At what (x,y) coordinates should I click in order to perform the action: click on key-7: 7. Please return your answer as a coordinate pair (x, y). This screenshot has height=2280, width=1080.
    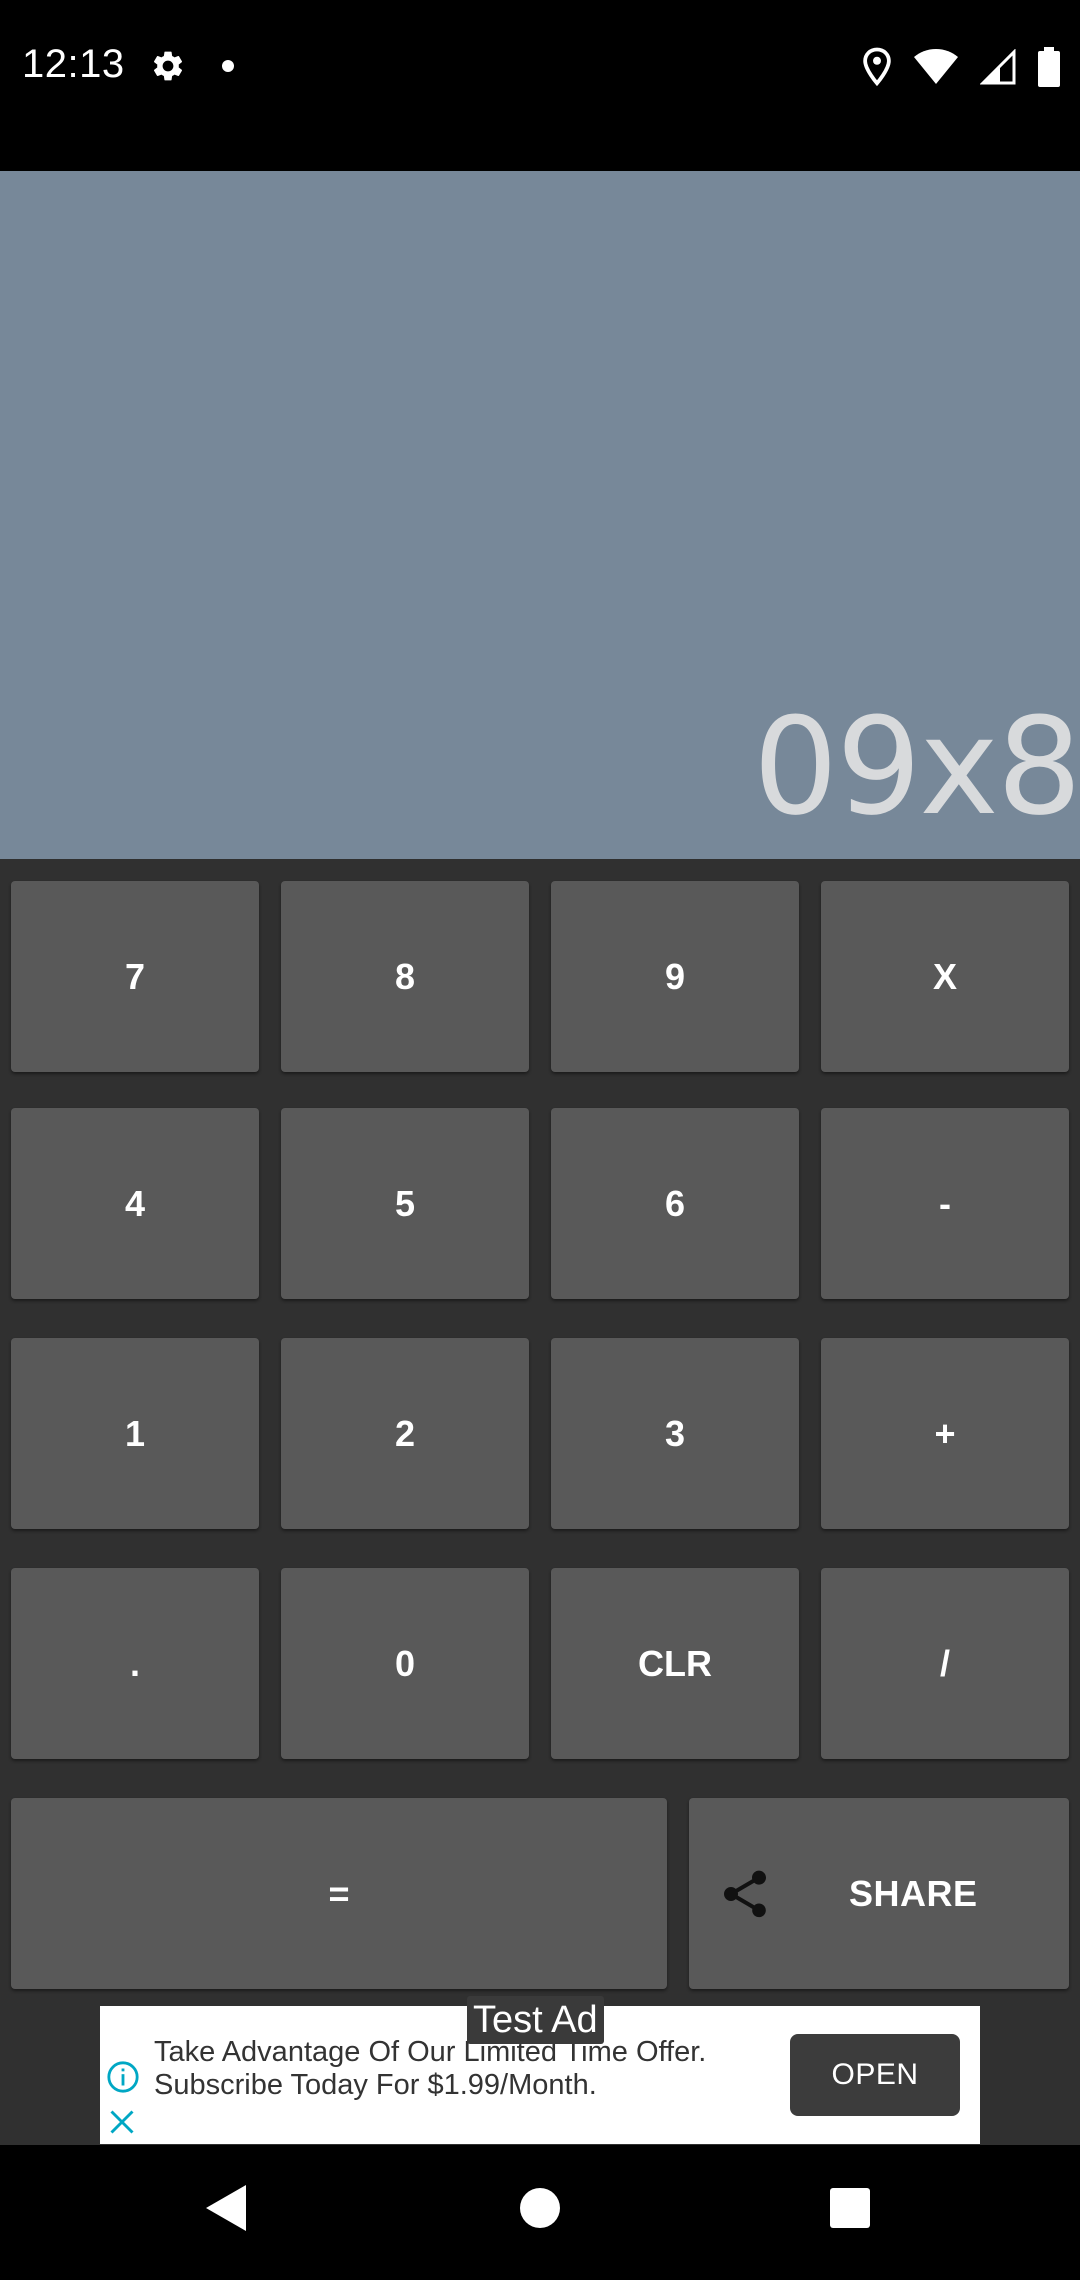
    Looking at the image, I should click on (135, 976).